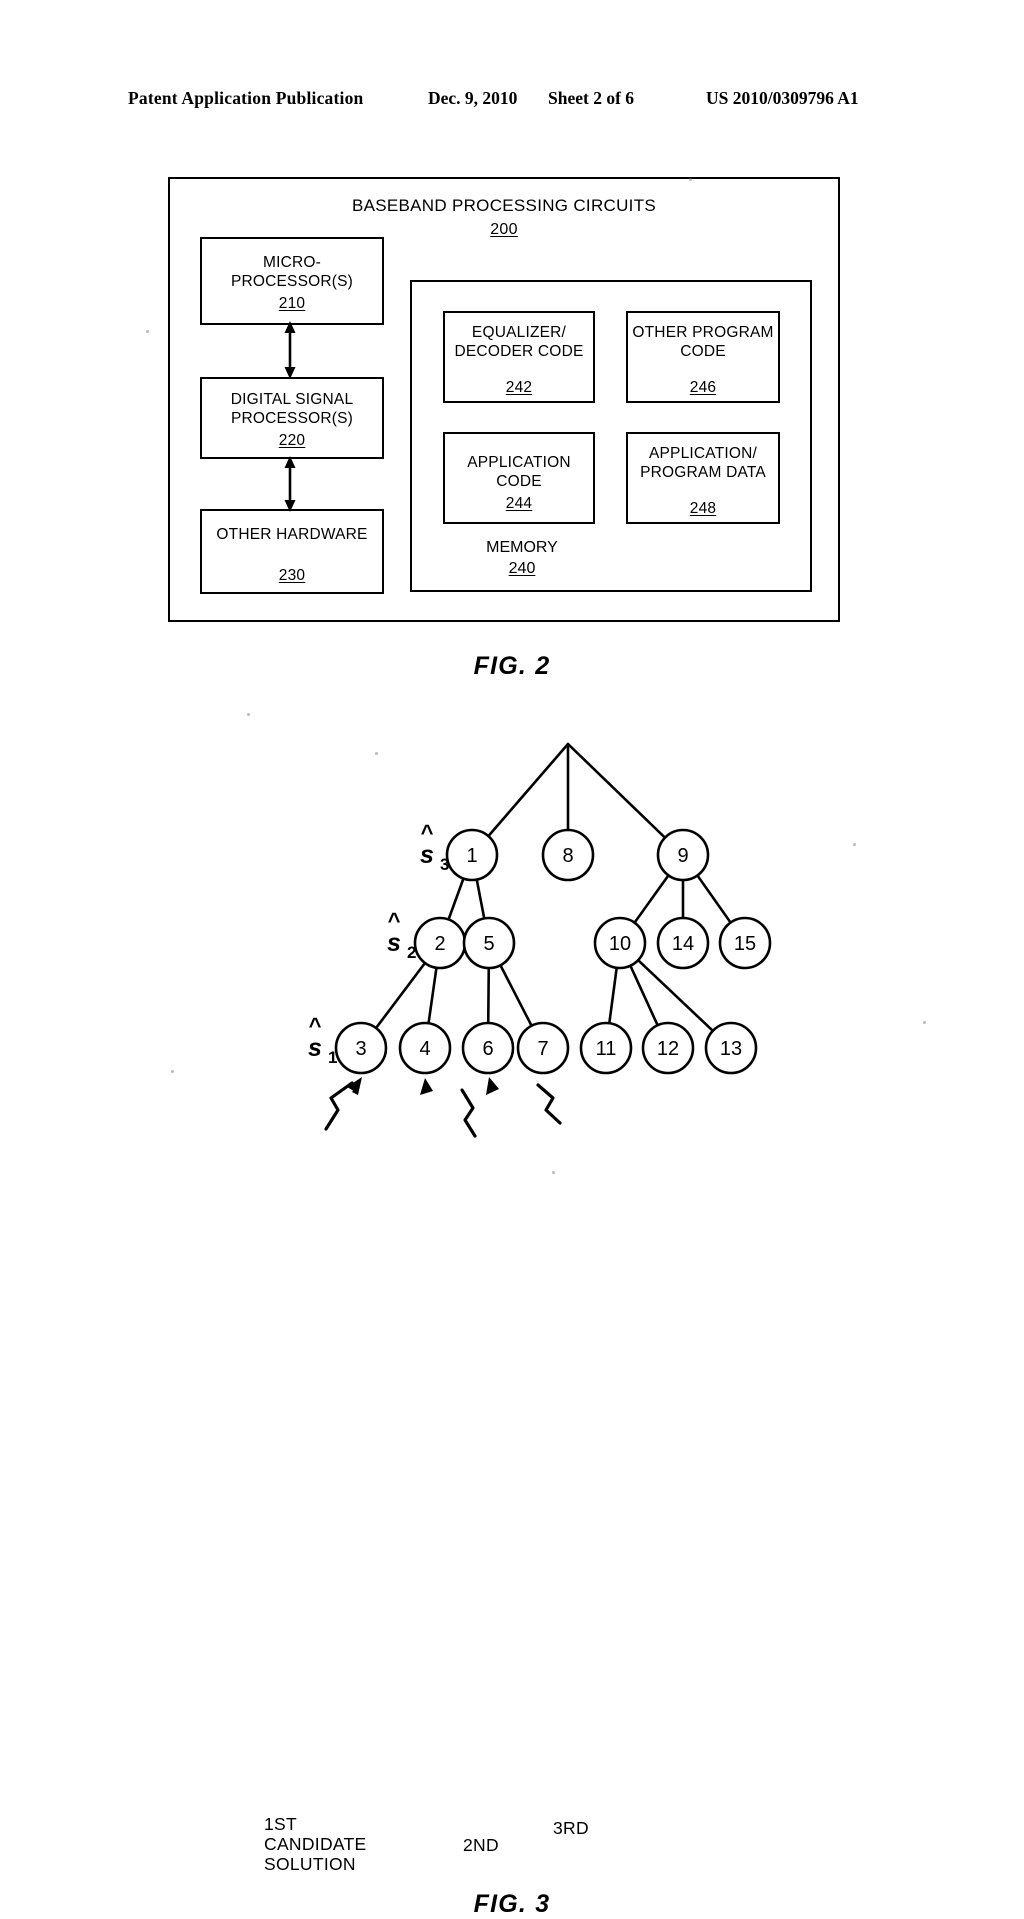 The image size is (1024, 1919). I want to click on figure-2-title-text: BASEBAND PROCESSING CIRCUITS, so click(504, 205).